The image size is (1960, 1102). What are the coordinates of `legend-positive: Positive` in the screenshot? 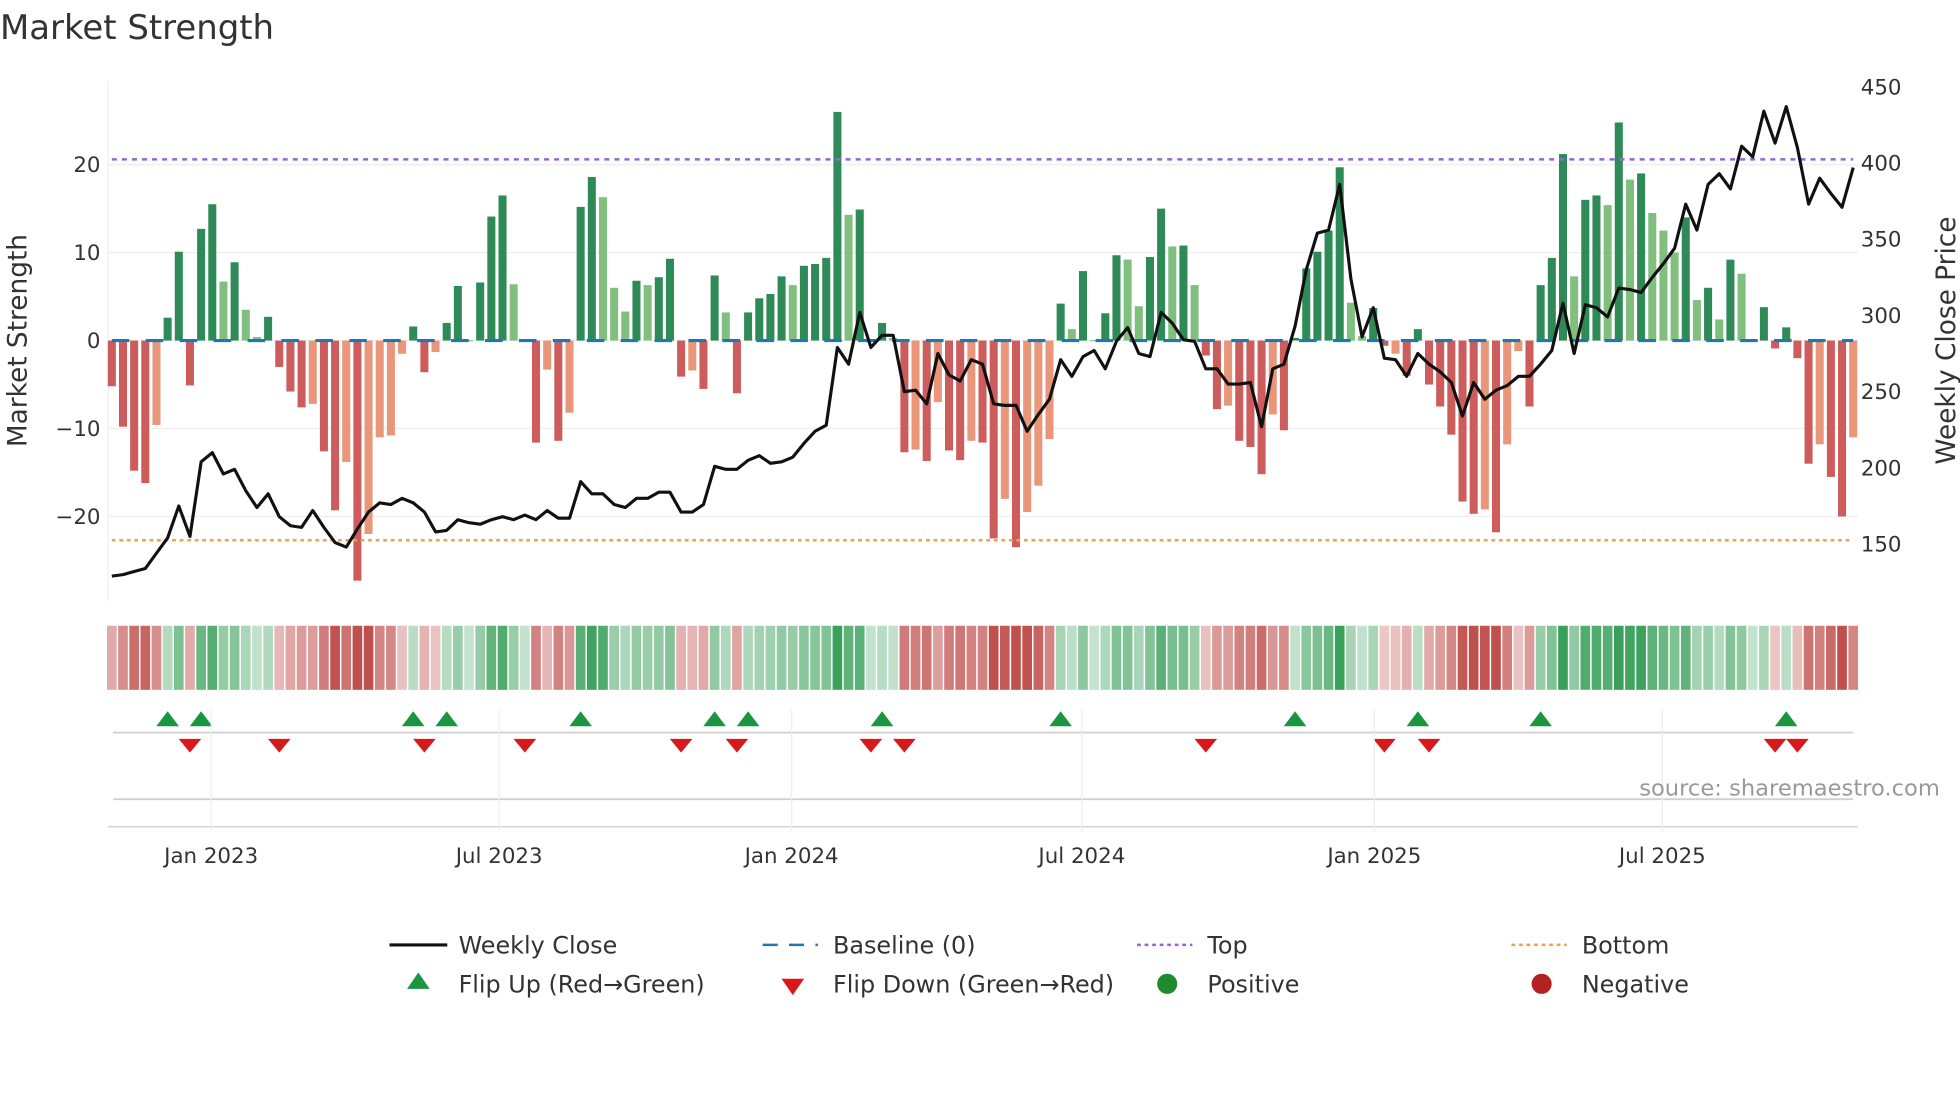 It's located at (1253, 985).